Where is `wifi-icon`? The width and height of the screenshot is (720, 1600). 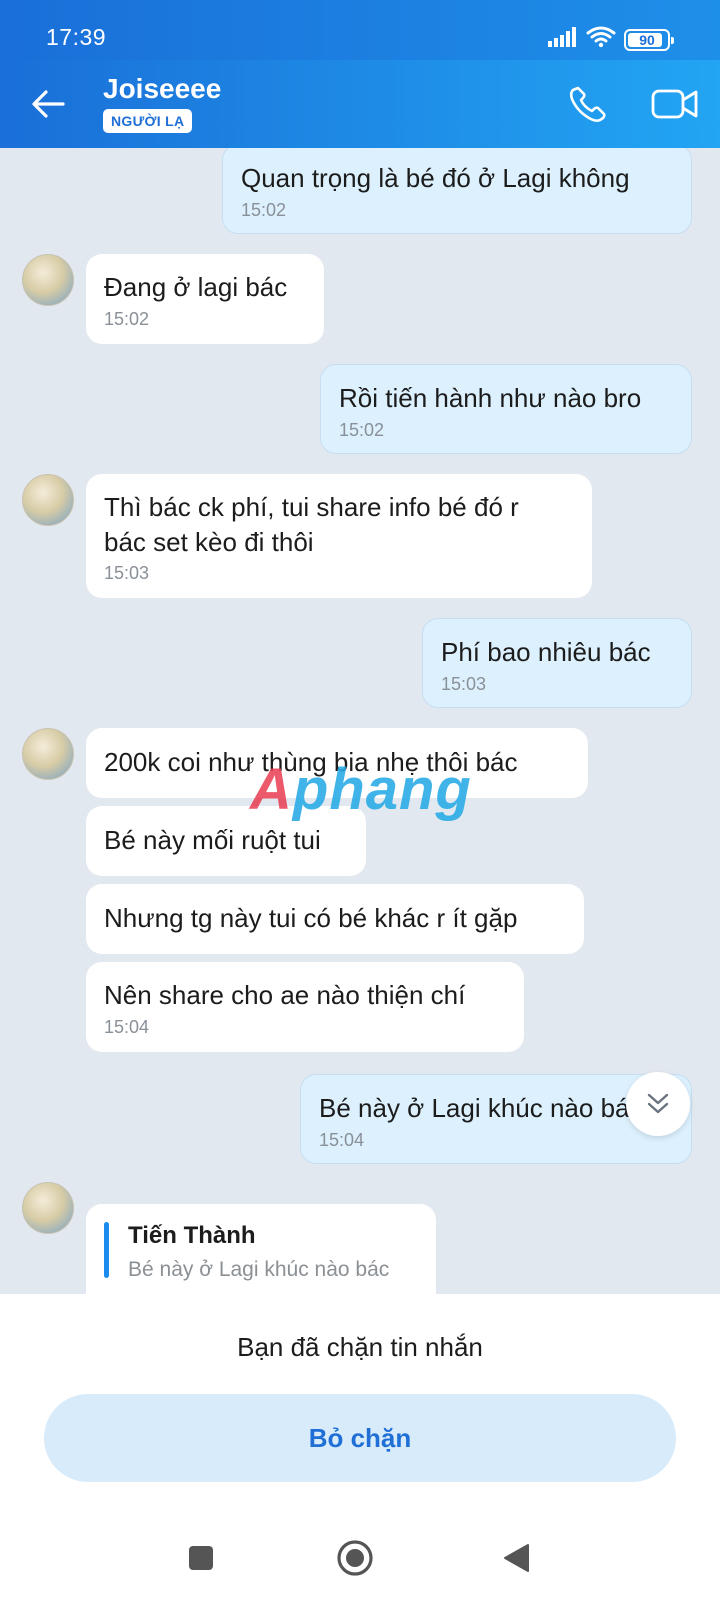 wifi-icon is located at coordinates (601, 39).